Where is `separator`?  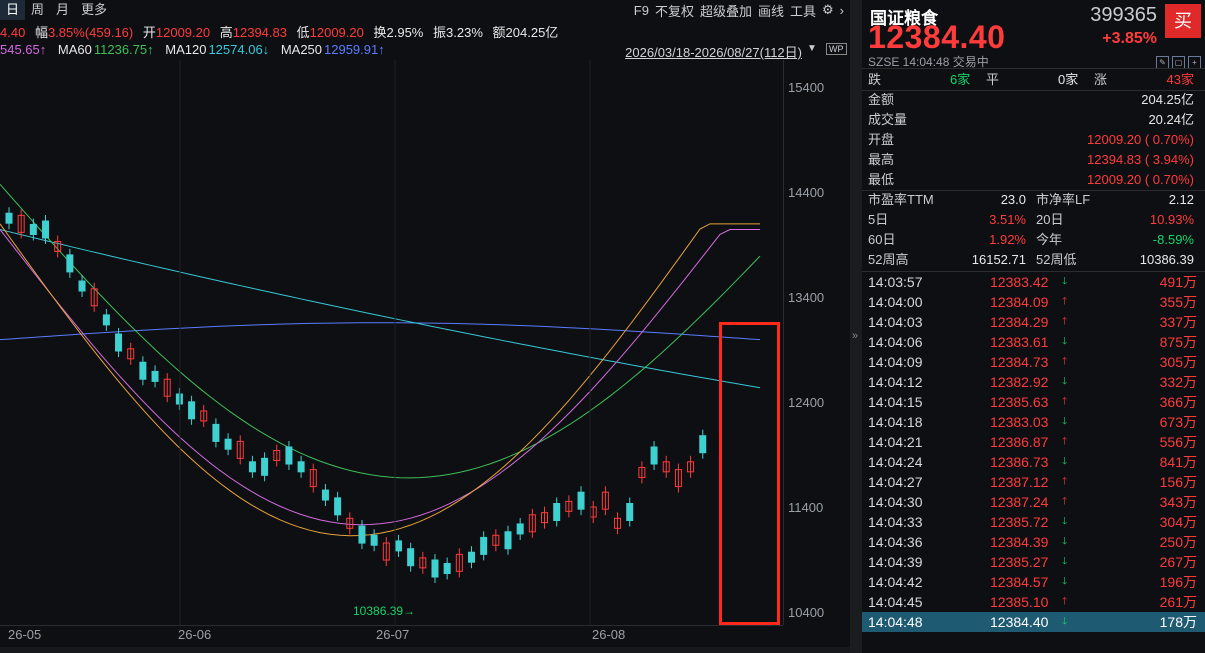 separator is located at coordinates (1033, 68).